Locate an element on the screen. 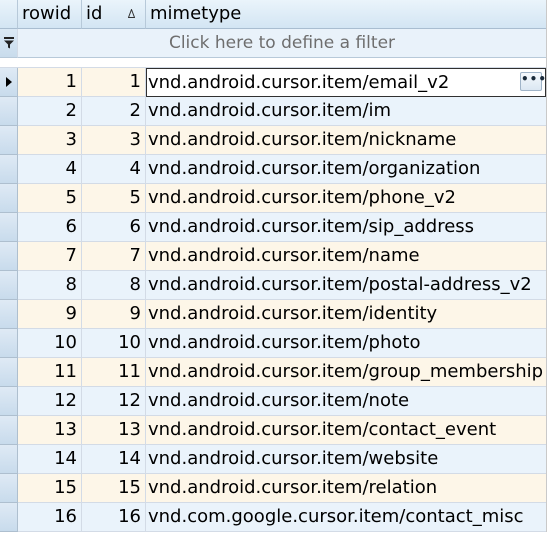 This screenshot has width=550, height=534. cell-mimetype: vnd.android.cursor.item/name is located at coordinates (346, 256).